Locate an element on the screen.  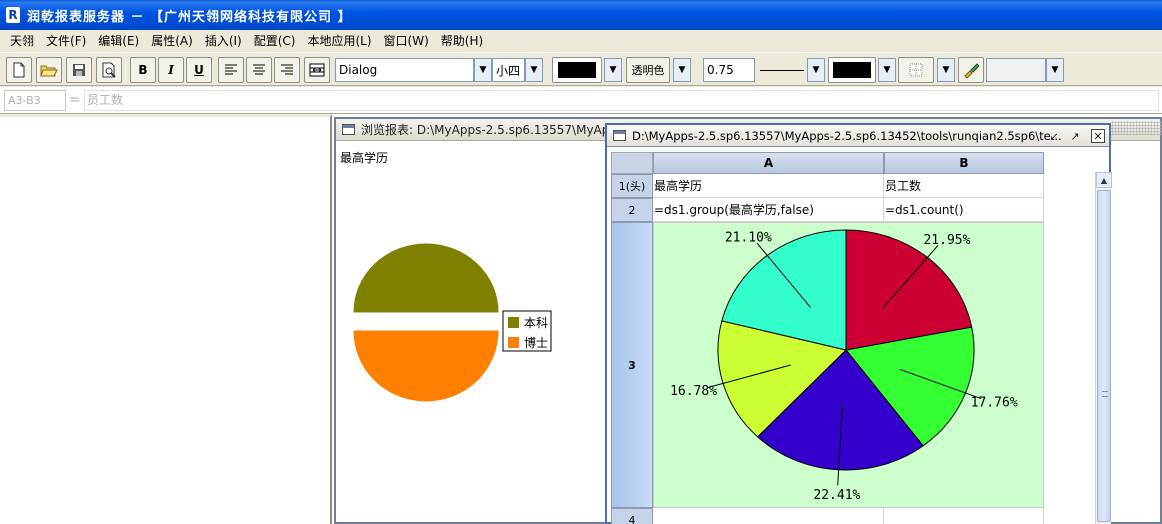
row-header-4: 4 is located at coordinates (632, 516).